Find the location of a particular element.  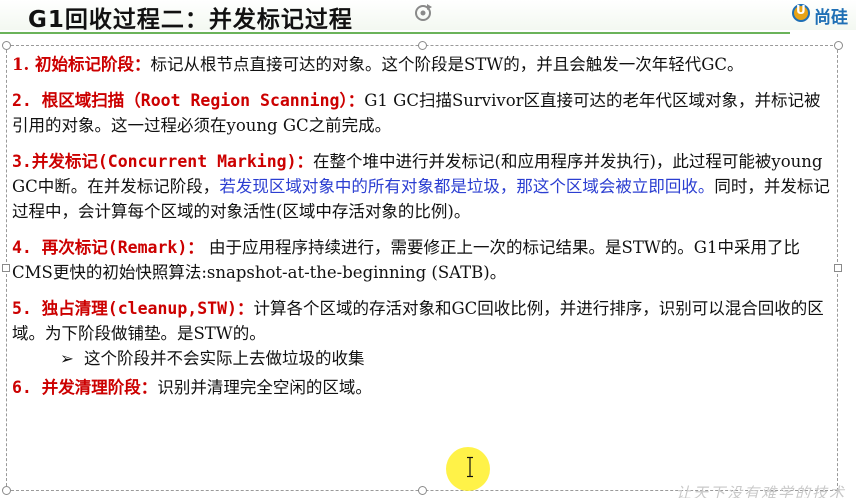

item-6-label: 6. 并发清理阶段： is located at coordinates (85, 387).